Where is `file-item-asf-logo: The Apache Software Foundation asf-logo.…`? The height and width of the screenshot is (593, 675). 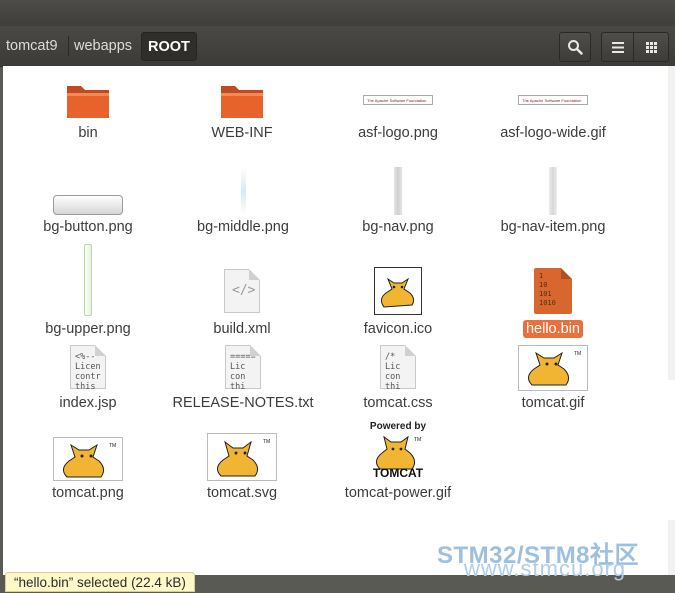 file-item-asf-logo: The Apache Software Foundation asf-logo.… is located at coordinates (398, 110).